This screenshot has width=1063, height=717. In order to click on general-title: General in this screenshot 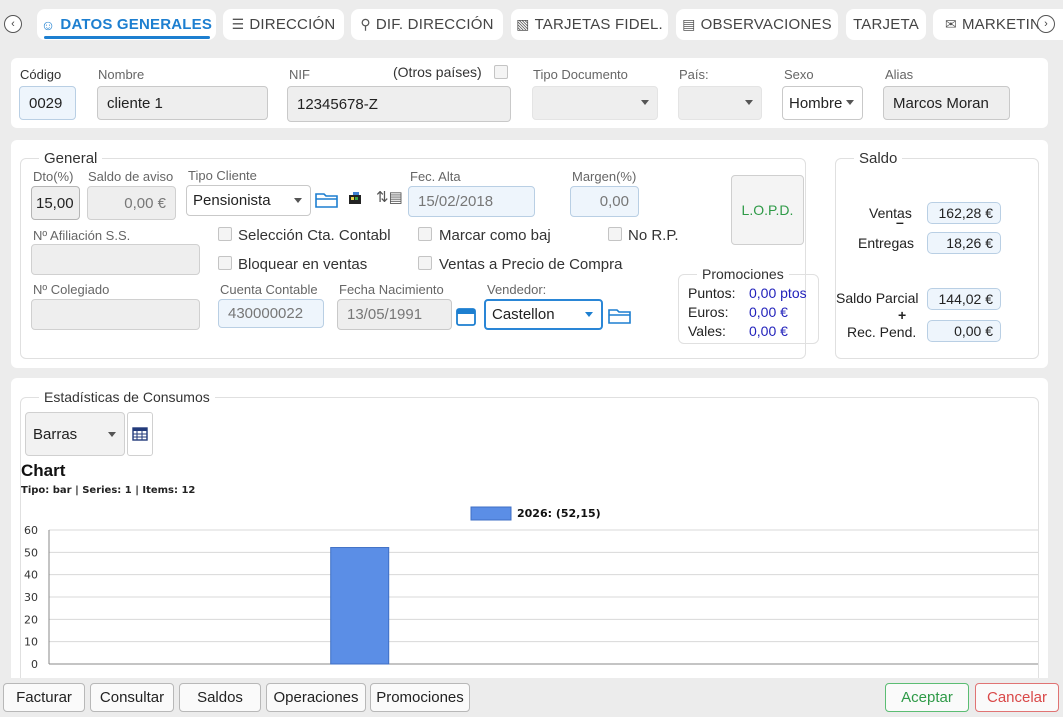, I will do `click(71, 158)`.